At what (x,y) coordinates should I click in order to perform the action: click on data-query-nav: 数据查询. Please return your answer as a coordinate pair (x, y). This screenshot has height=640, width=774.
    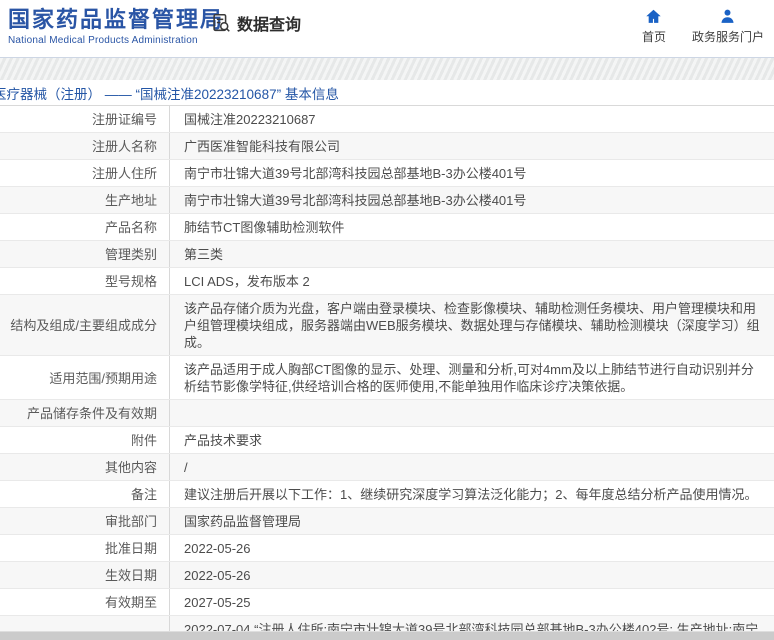
    Looking at the image, I should click on (255, 23).